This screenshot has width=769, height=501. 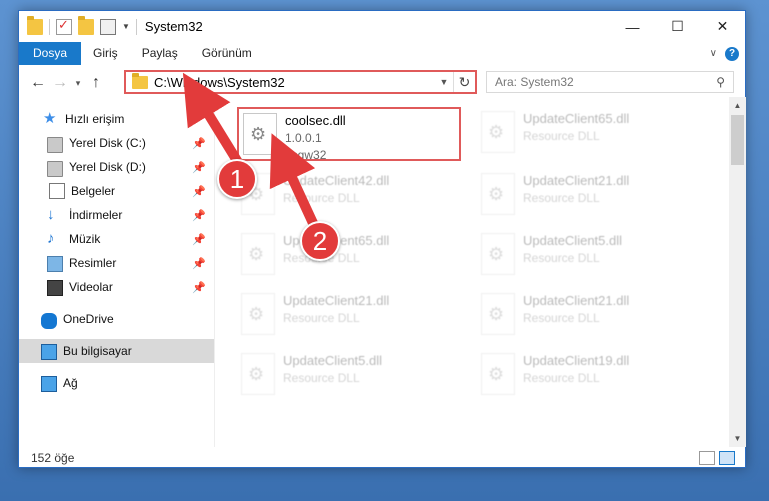 I want to click on music-icon: ♪, so click(x=51, y=238).